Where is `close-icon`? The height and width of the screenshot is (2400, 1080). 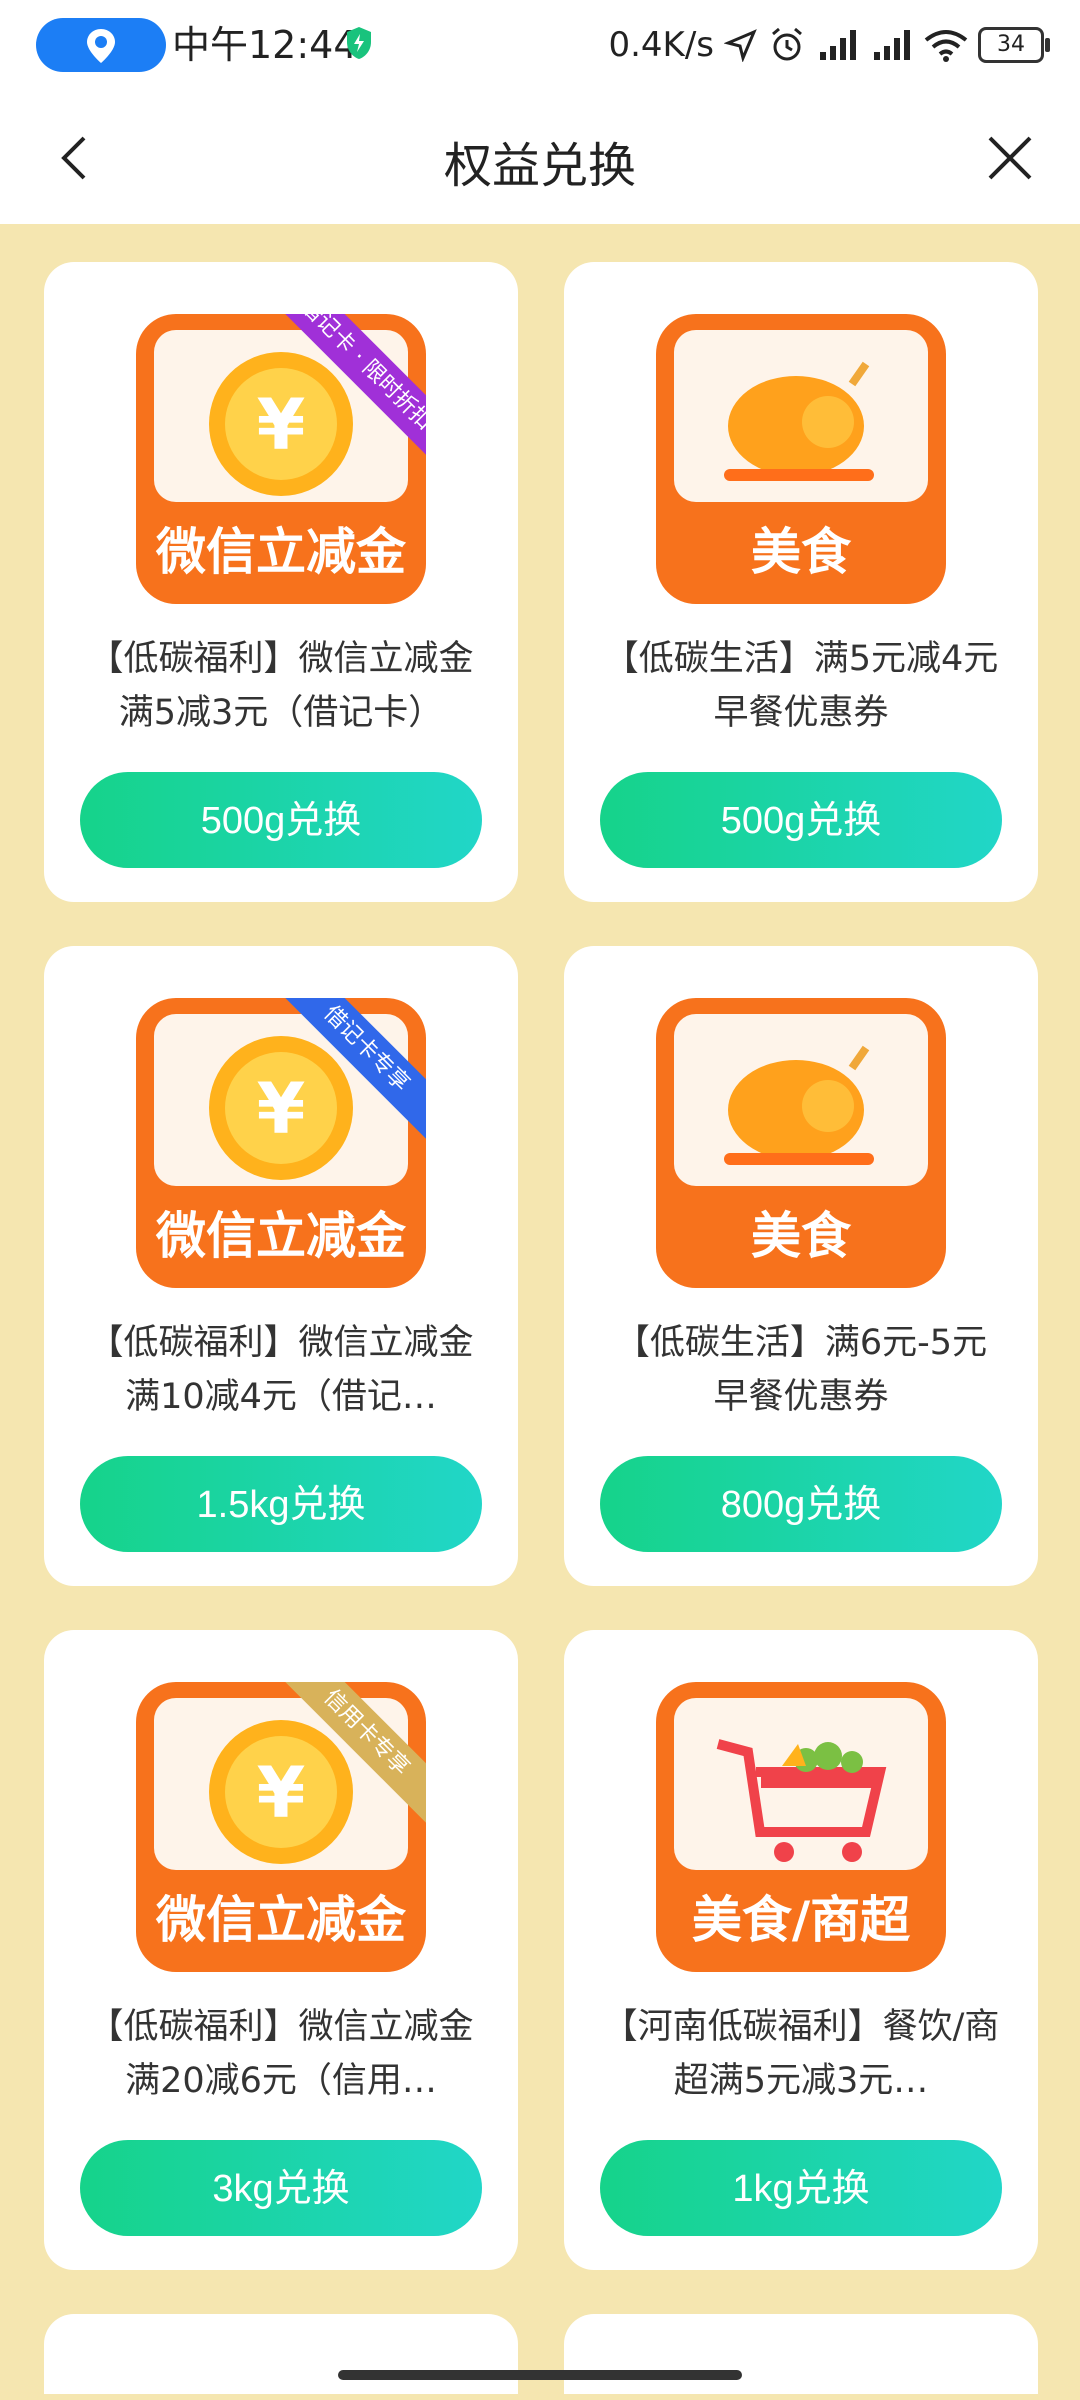 close-icon is located at coordinates (1010, 158).